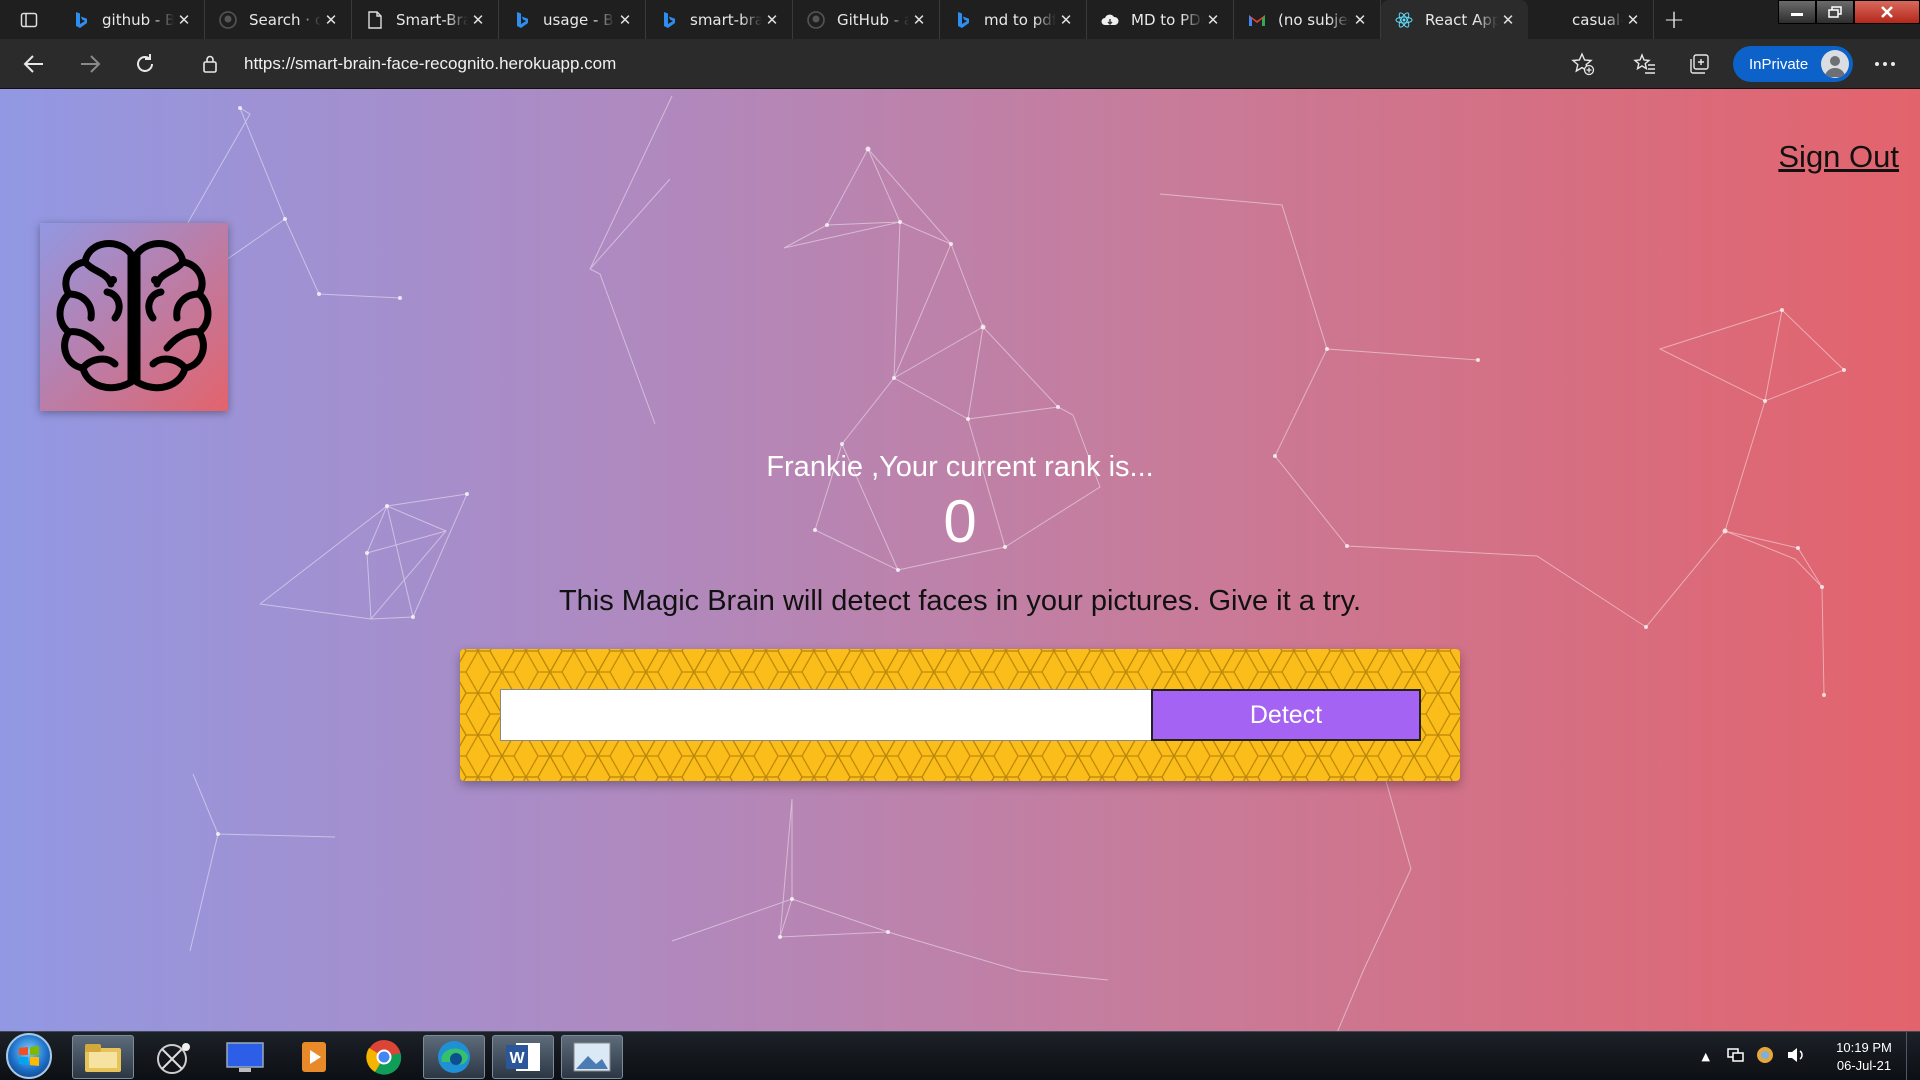 The image size is (1920, 1080). I want to click on minimize-button, so click(1797, 12).